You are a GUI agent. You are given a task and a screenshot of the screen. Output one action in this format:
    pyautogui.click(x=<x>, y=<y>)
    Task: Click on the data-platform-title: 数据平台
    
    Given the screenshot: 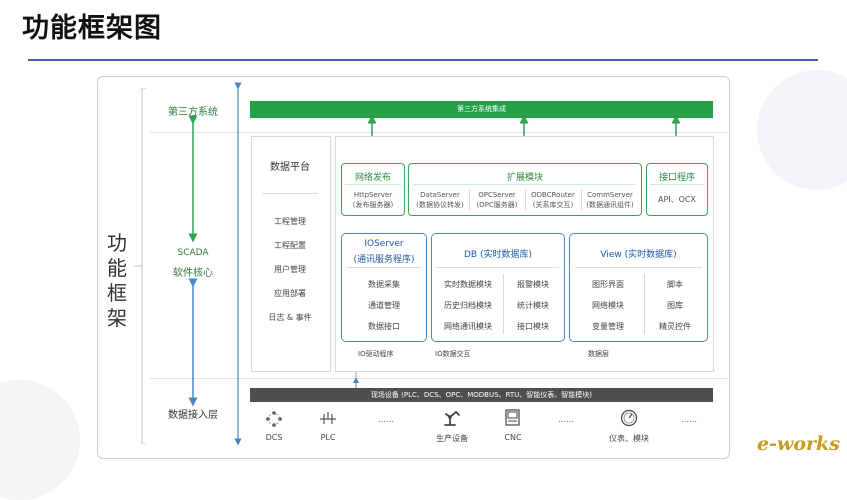 What is the action you would take?
    pyautogui.click(x=290, y=167)
    